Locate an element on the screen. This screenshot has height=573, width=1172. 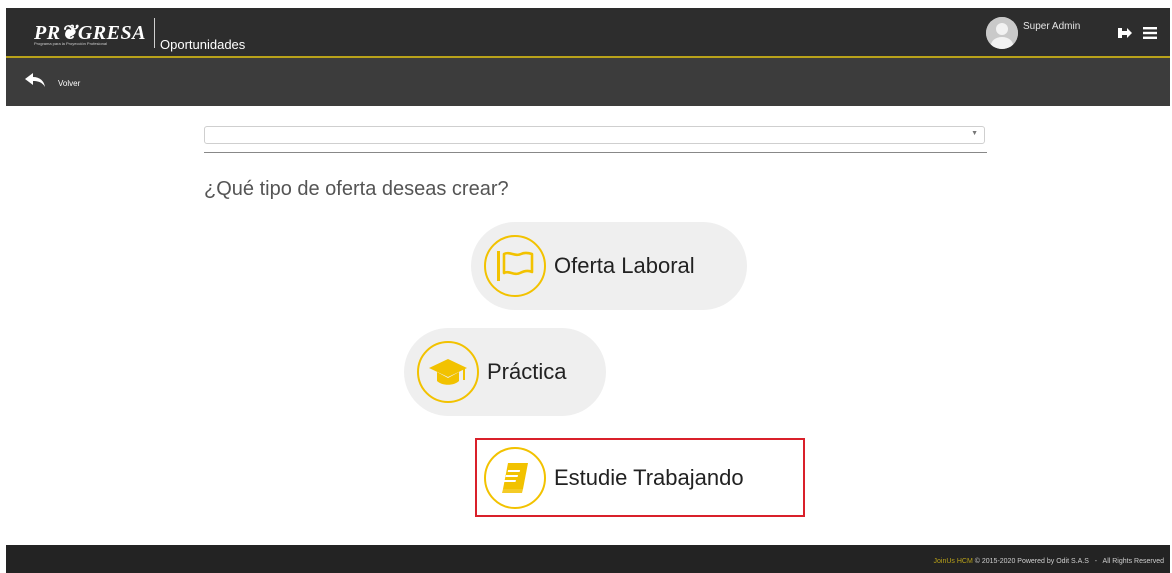
hamburger-menu-icon is located at coordinates (1150, 33).